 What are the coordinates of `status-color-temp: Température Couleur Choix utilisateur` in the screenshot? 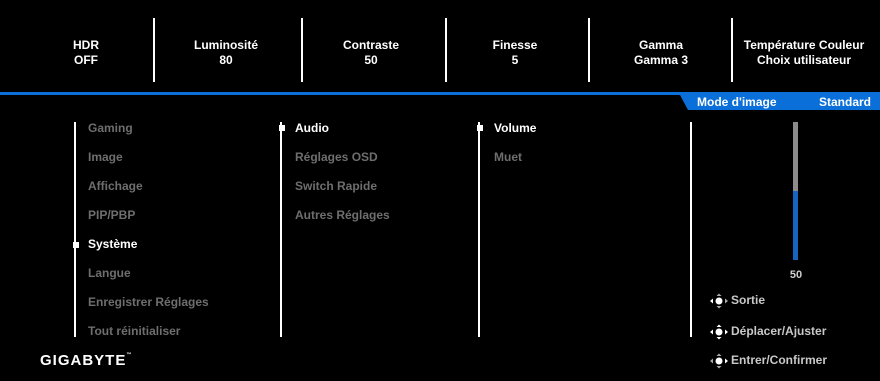 It's located at (804, 53).